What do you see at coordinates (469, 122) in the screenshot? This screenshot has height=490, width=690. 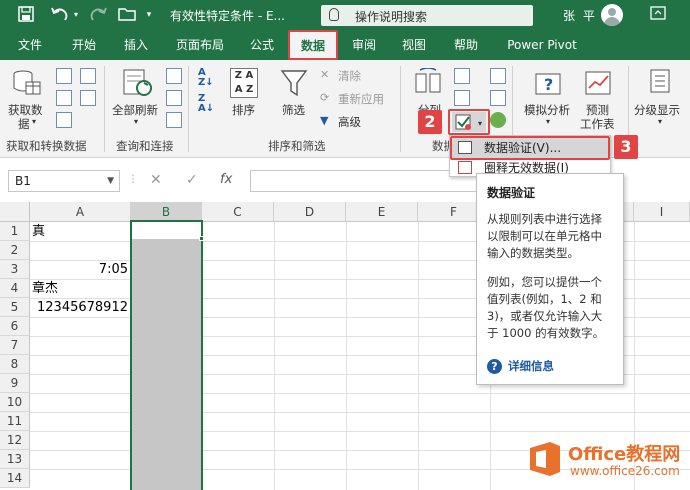 I see `highlight-data-validation-button` at bounding box center [469, 122].